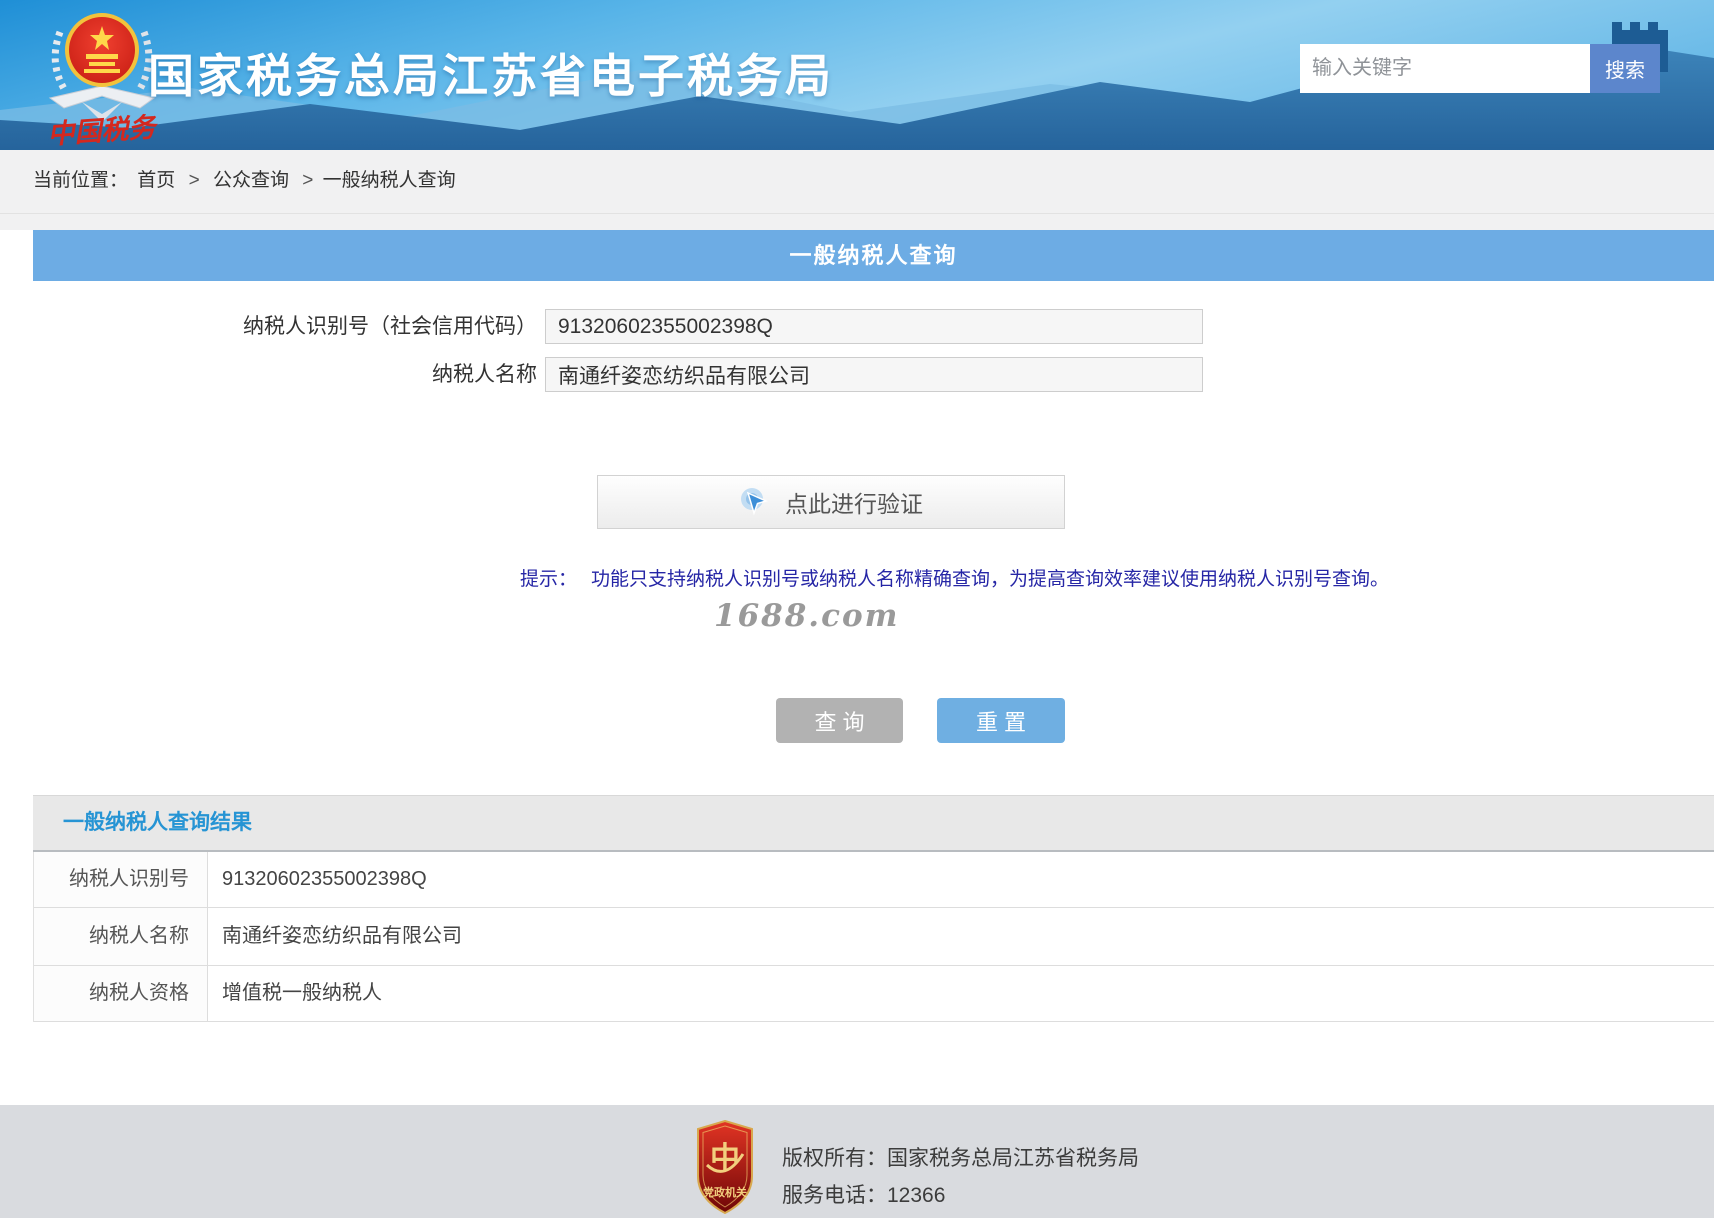 This screenshot has width=1714, height=1218. What do you see at coordinates (874, 994) in the screenshot?
I see `table-row: 纳税人资格 增值税一般纳税人` at bounding box center [874, 994].